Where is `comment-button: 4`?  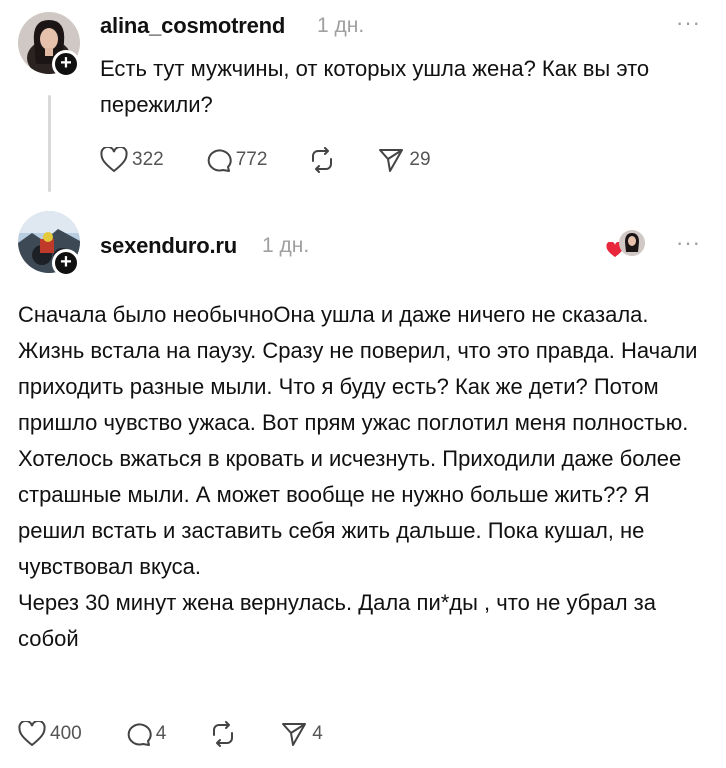
comment-button: 4 is located at coordinates (145, 734).